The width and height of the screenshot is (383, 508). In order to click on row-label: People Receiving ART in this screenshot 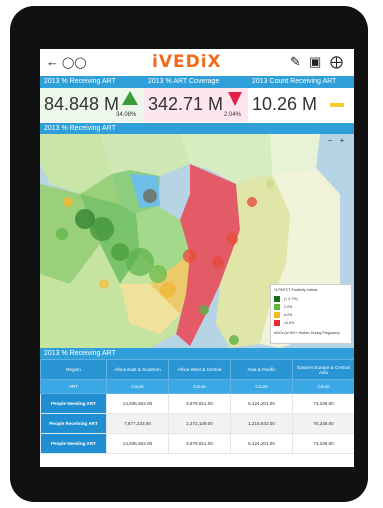, I will do `click(73, 423)`.